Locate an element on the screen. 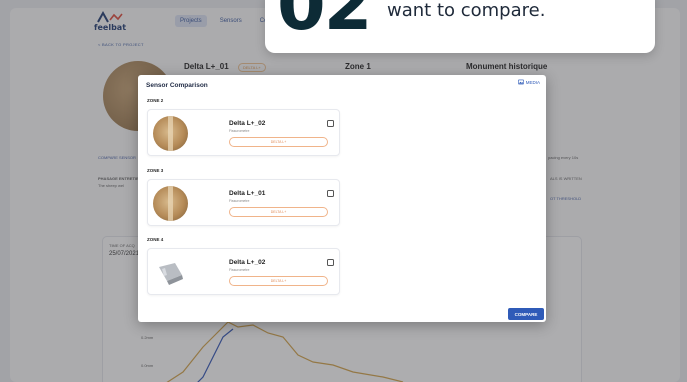 The width and height of the screenshot is (687, 382). compare-button: COMPARE is located at coordinates (526, 314).